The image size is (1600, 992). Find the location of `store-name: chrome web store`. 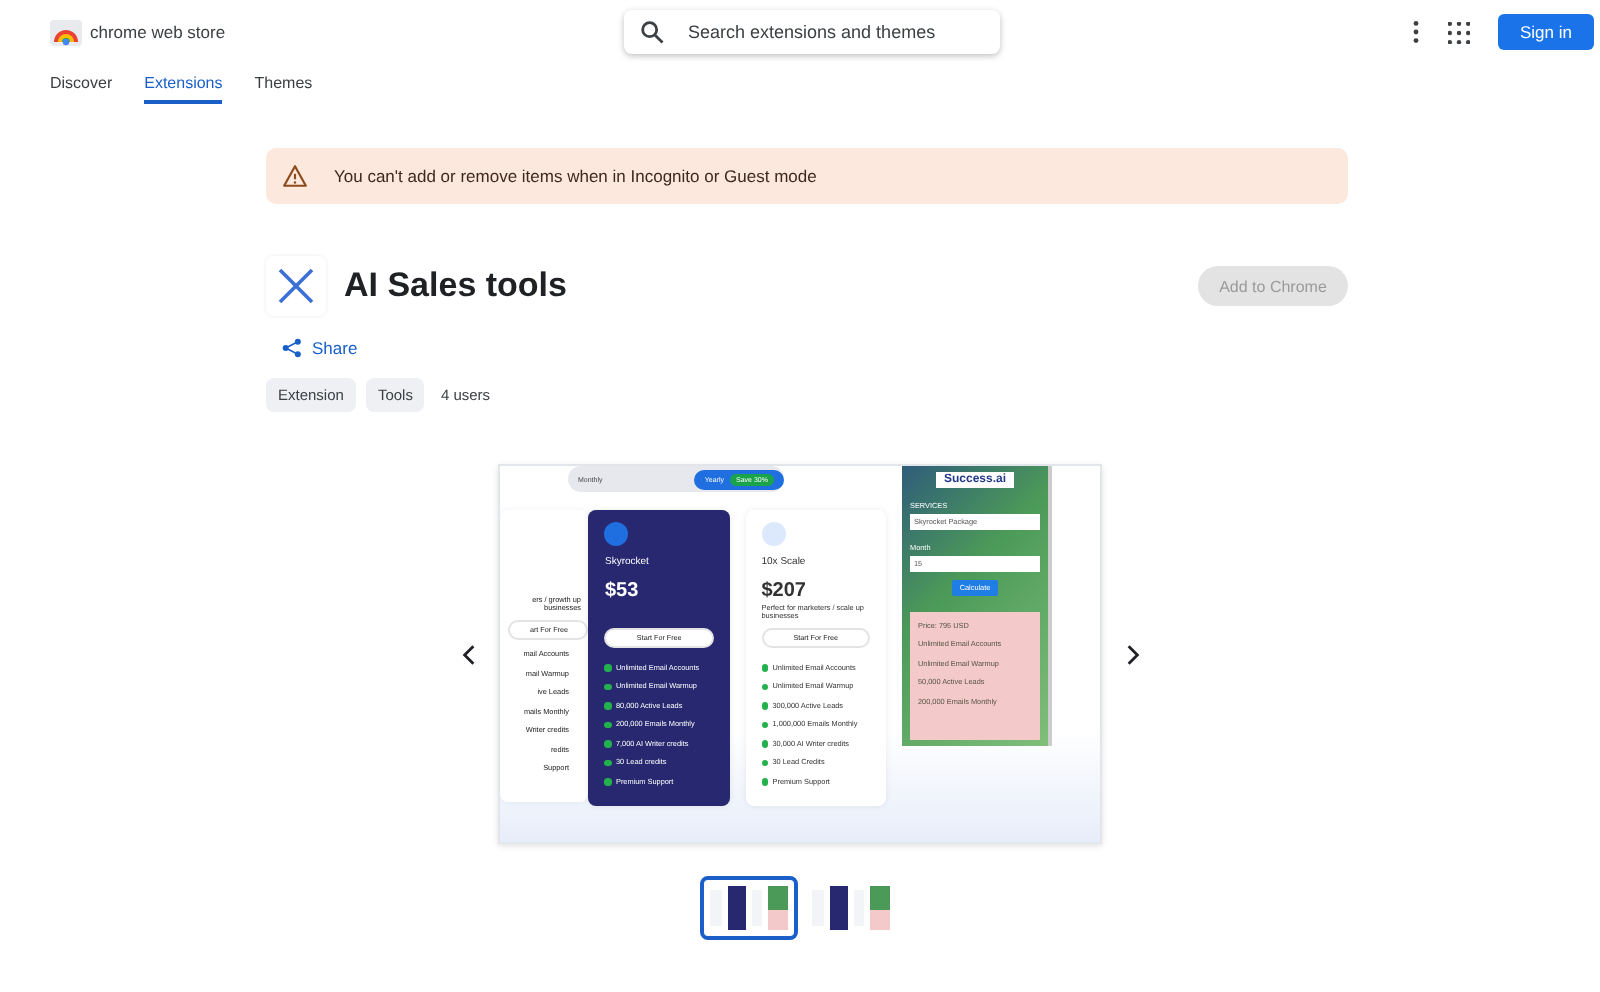

store-name: chrome web store is located at coordinates (158, 32).